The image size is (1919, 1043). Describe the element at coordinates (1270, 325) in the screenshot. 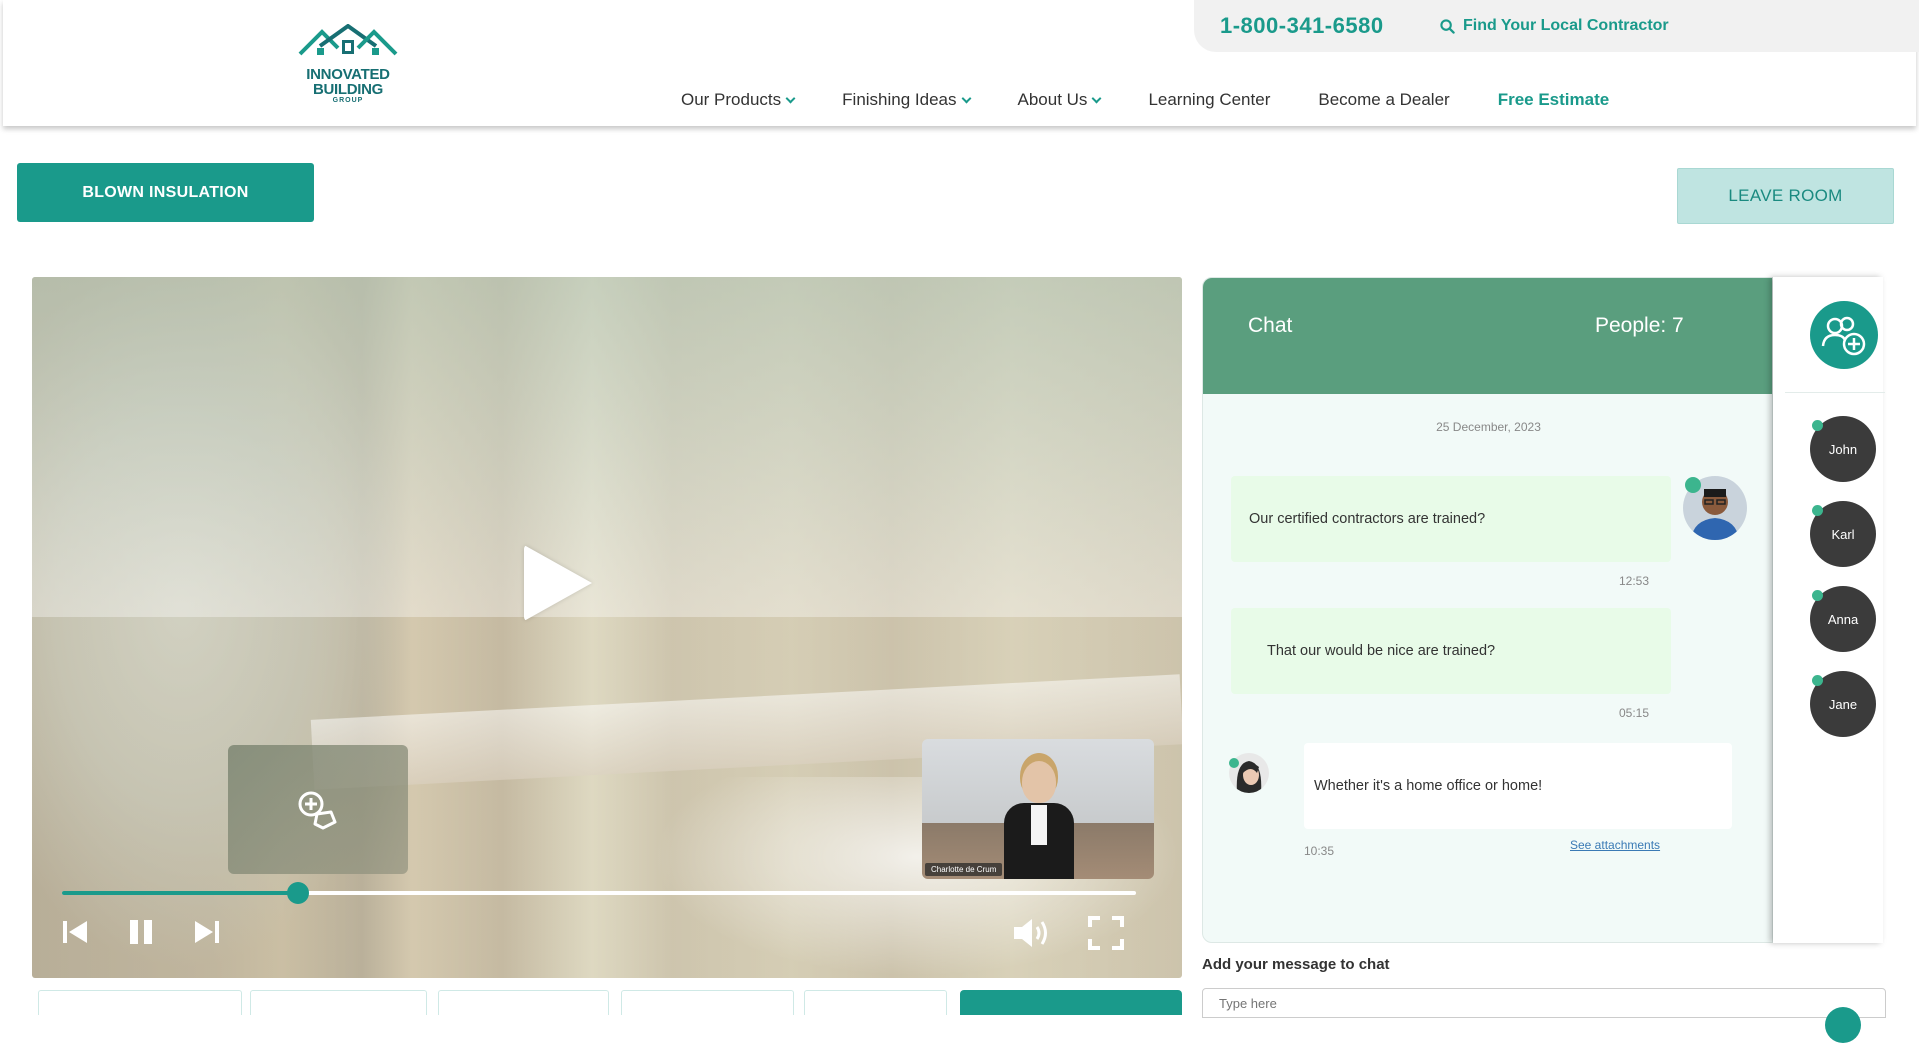

I see `chat-title: Chat` at that location.